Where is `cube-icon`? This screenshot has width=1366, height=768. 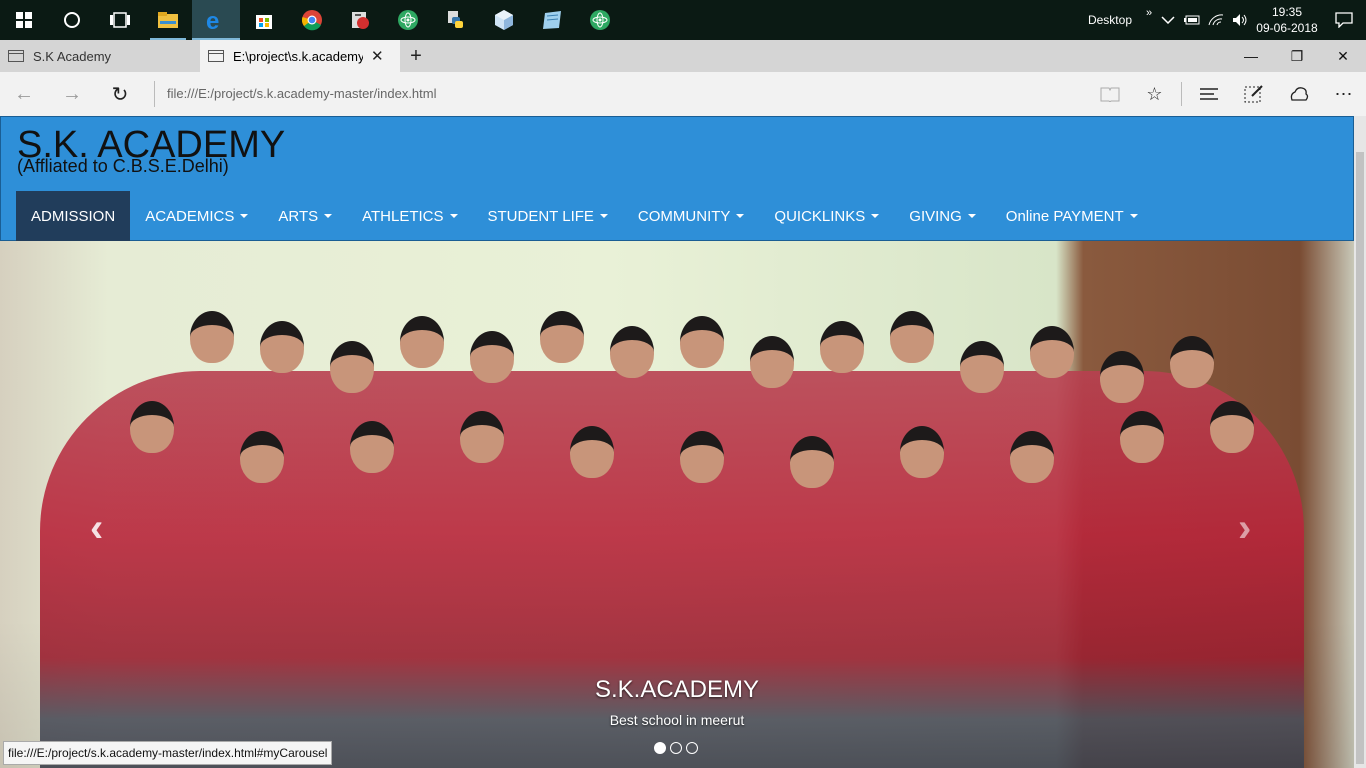
cube-icon is located at coordinates (504, 20).